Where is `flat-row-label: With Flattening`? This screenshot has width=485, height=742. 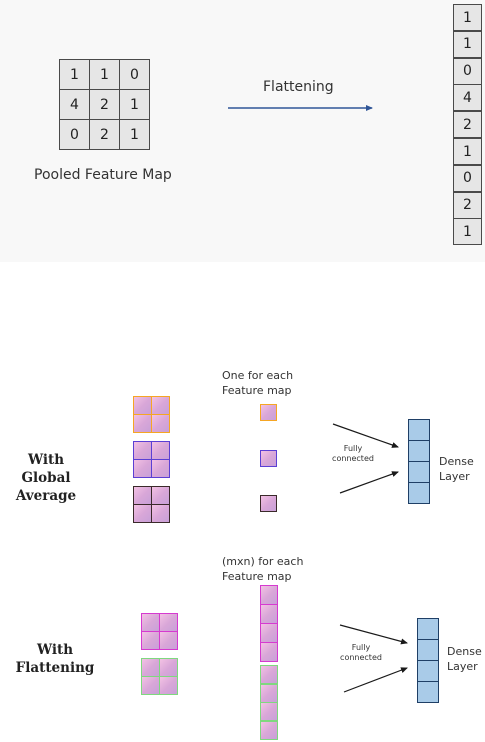
flat-row-label: With Flattening is located at coordinates (55, 659).